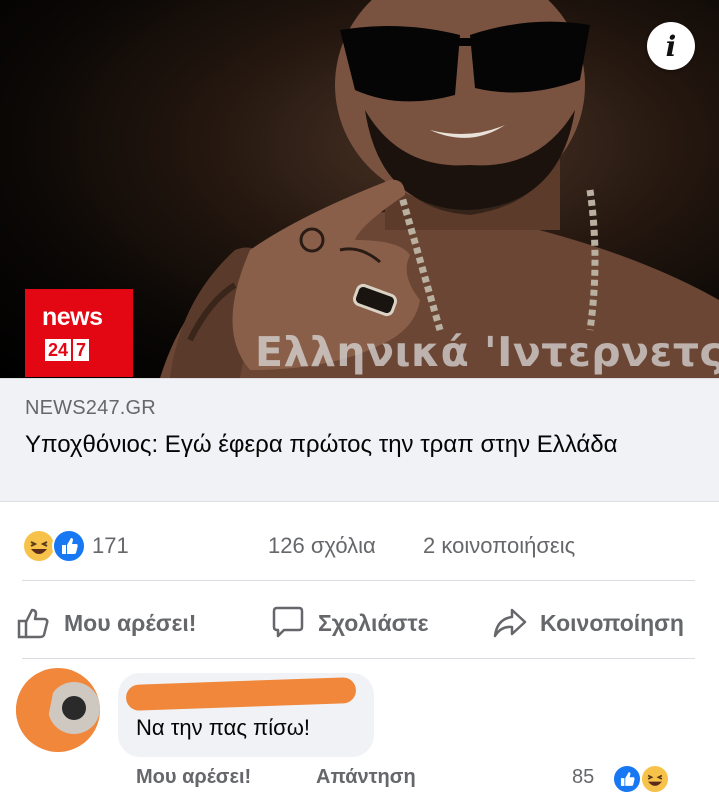  Describe the element at coordinates (130, 622) in the screenshot. I see `like-button-label: Μου αρέσει!` at that location.